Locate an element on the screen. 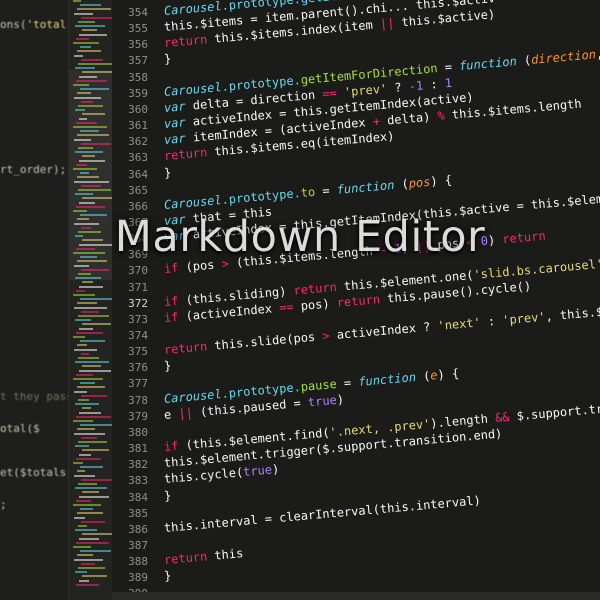 Image resolution: width=600 pixels, height=600 pixels. code-token: ( is located at coordinates (401, 184).